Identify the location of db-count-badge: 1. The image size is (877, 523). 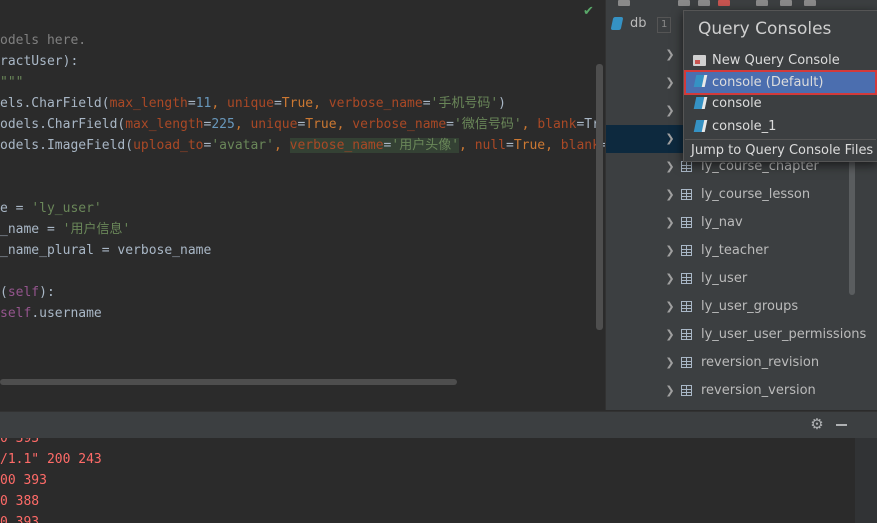
(664, 25).